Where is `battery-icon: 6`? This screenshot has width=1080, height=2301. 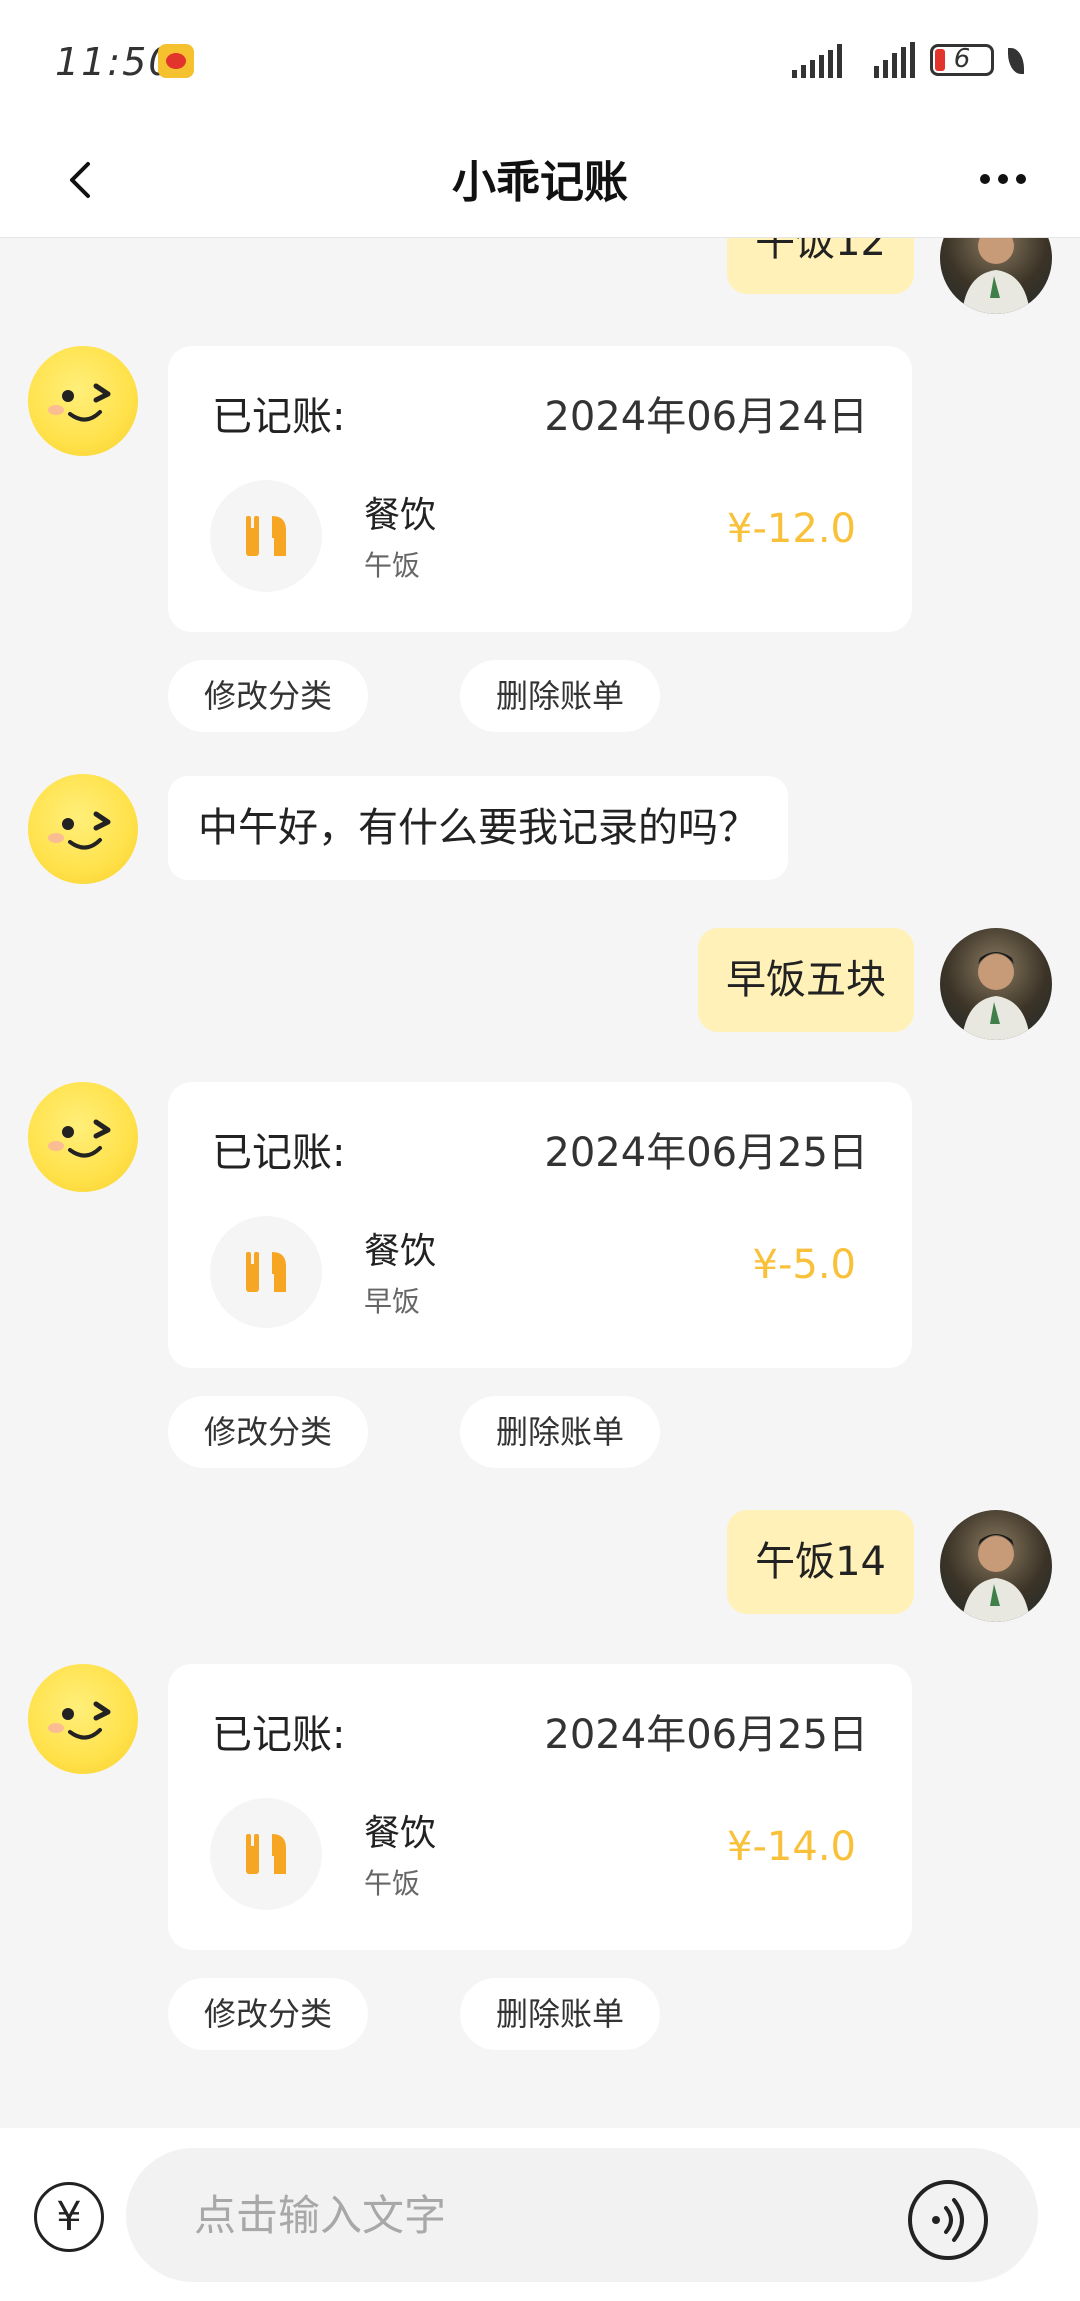 battery-icon: 6 is located at coordinates (962, 60).